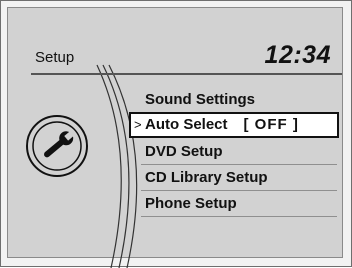 The width and height of the screenshot is (352, 268). What do you see at coordinates (239, 204) in the screenshot?
I see `menu-item-phone-setup: Phone Setup` at bounding box center [239, 204].